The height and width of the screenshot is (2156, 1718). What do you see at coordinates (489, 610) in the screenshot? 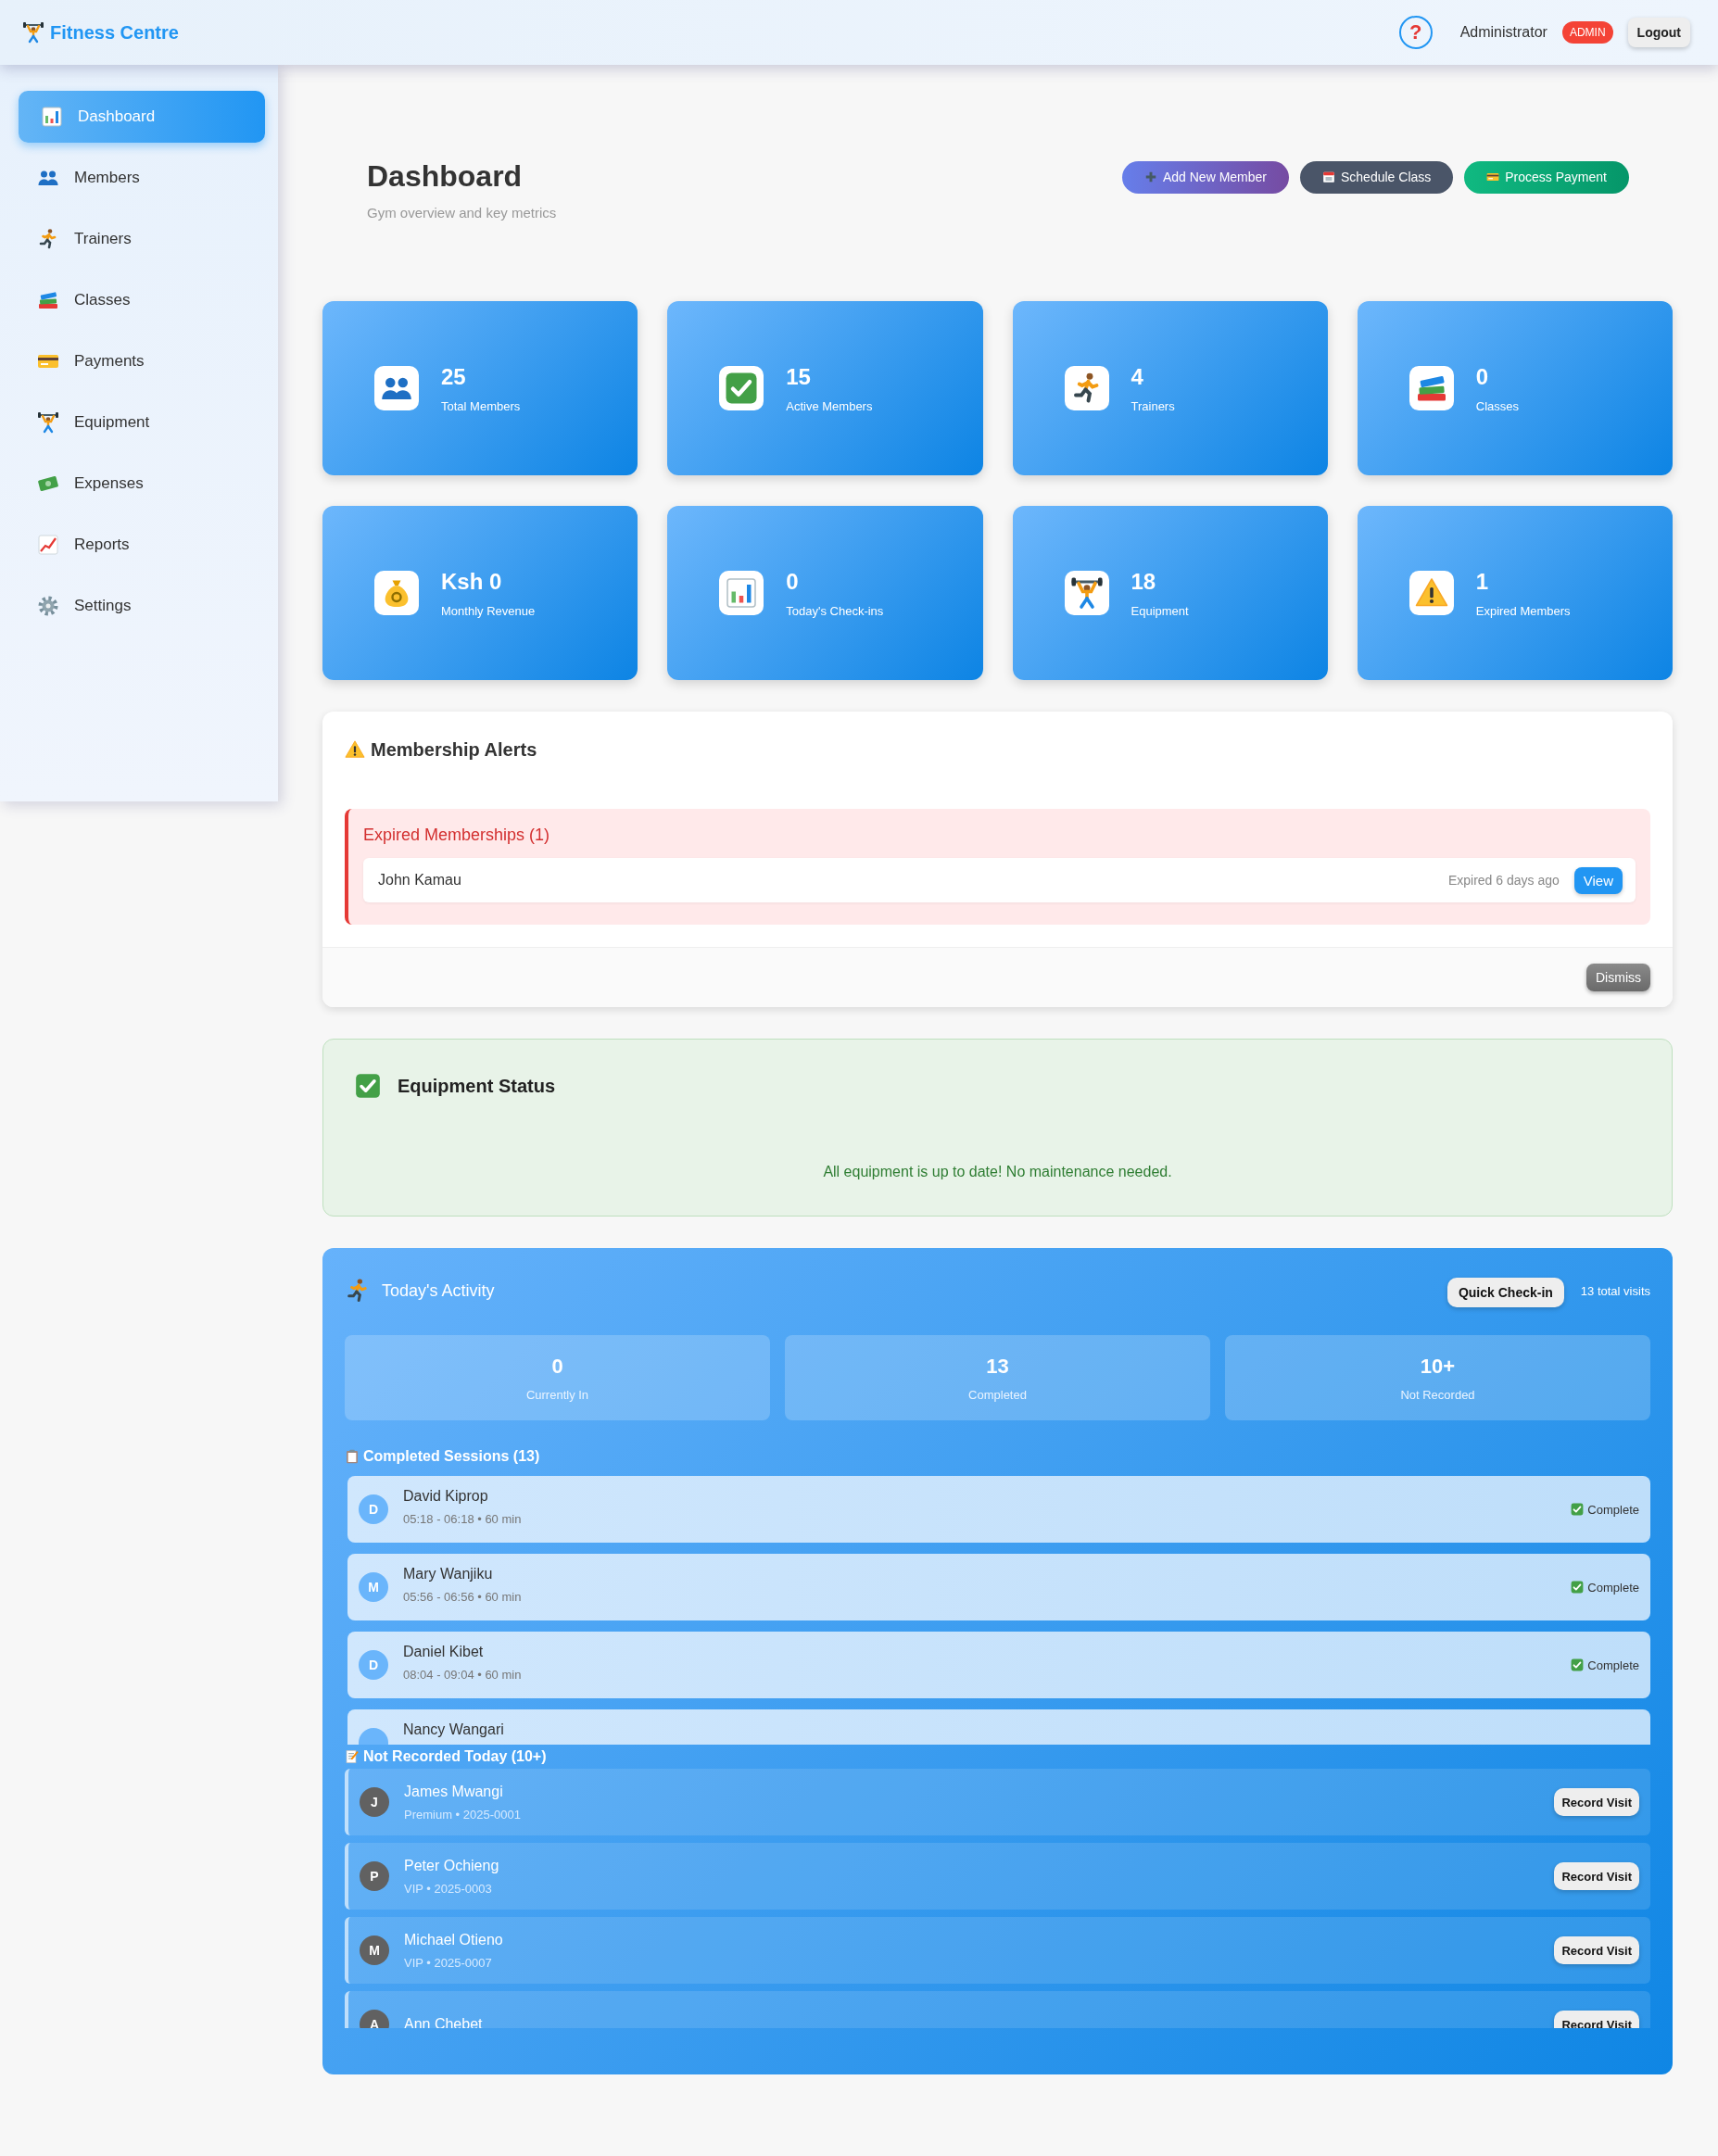
I see `stat-label: Monthly Revenue` at bounding box center [489, 610].